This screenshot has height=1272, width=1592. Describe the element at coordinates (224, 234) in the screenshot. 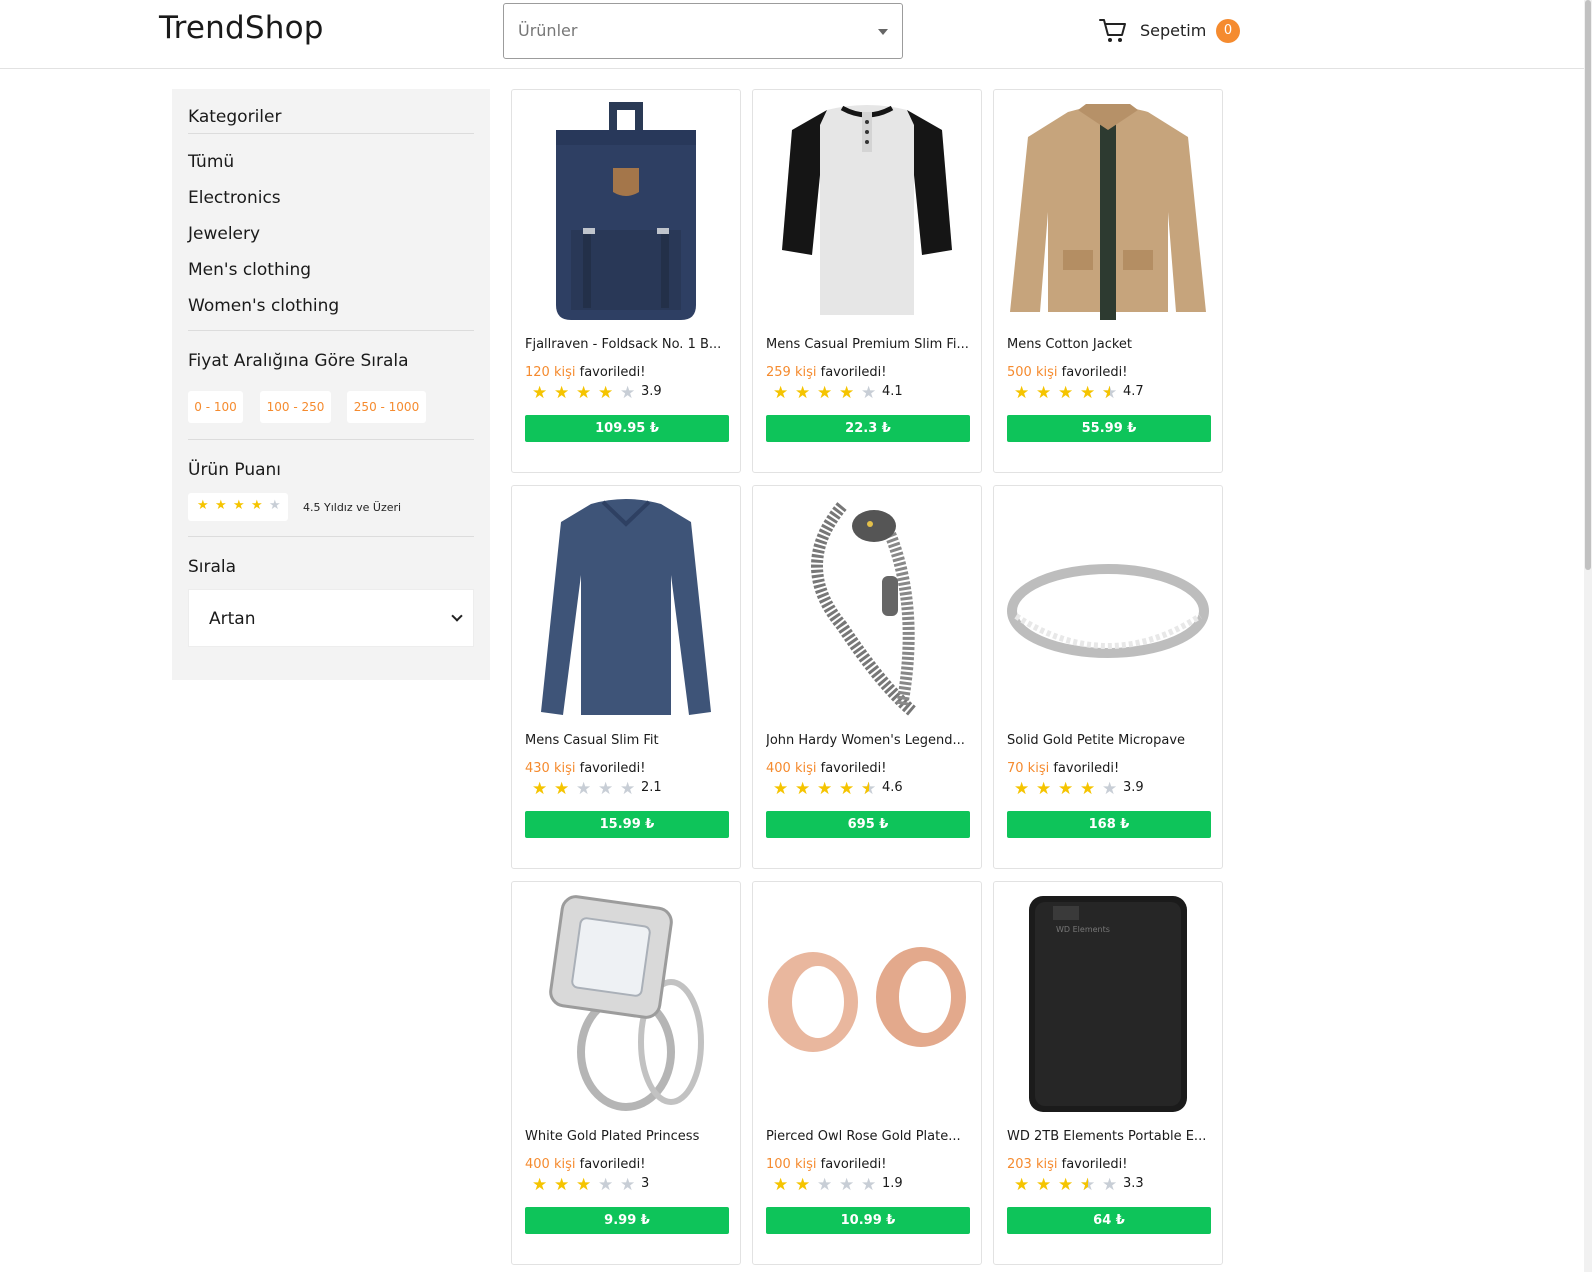

I see `category-jewelery: Jewelery` at that location.